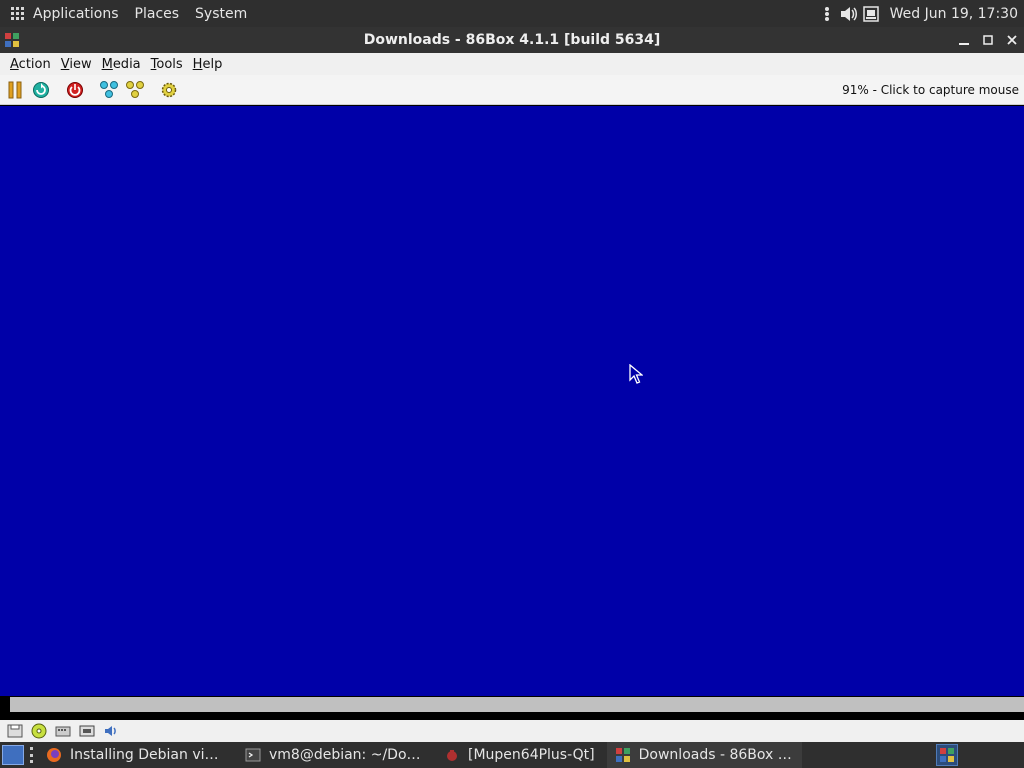  Describe the element at coordinates (169, 64) in the screenshot. I see `menu-tools-label: ools` at that location.